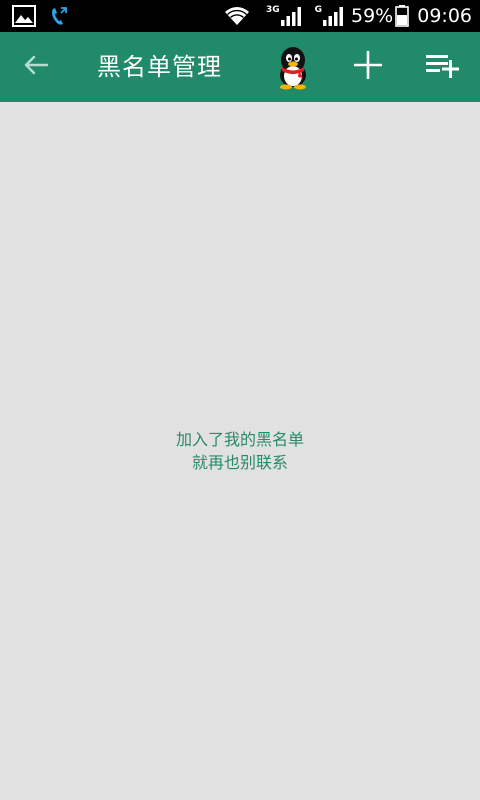  What do you see at coordinates (333, 16) in the screenshot?
I see `signal-strength-secondary-icon` at bounding box center [333, 16].